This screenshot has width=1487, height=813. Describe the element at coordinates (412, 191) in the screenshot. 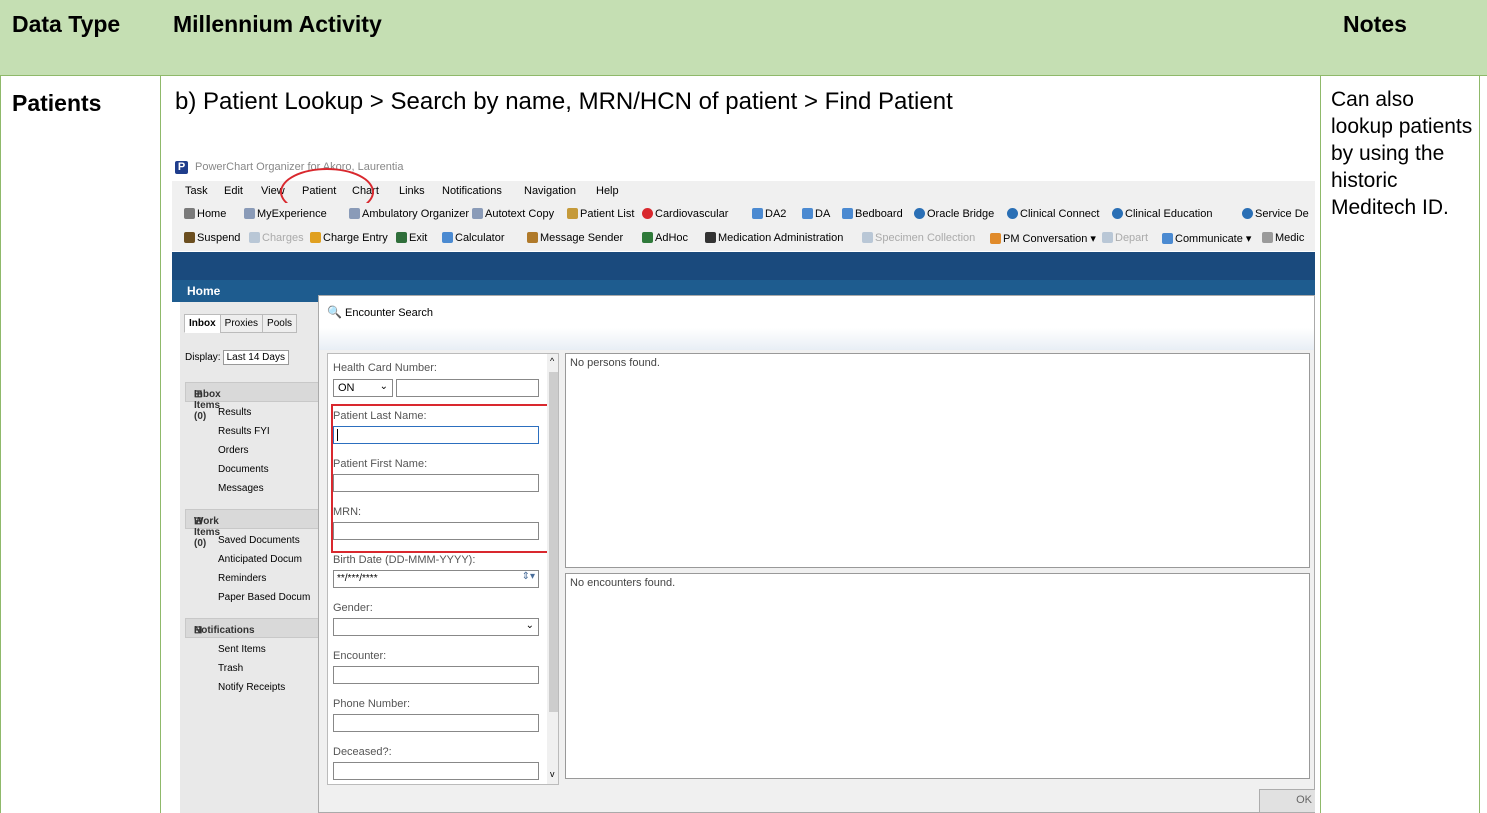

I see `menu-links: Links` at that location.